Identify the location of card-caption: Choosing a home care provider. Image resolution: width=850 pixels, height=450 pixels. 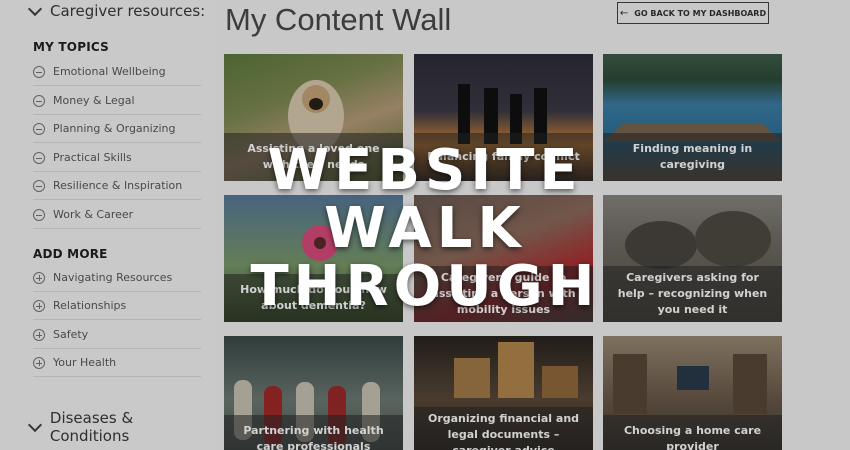
(692, 432).